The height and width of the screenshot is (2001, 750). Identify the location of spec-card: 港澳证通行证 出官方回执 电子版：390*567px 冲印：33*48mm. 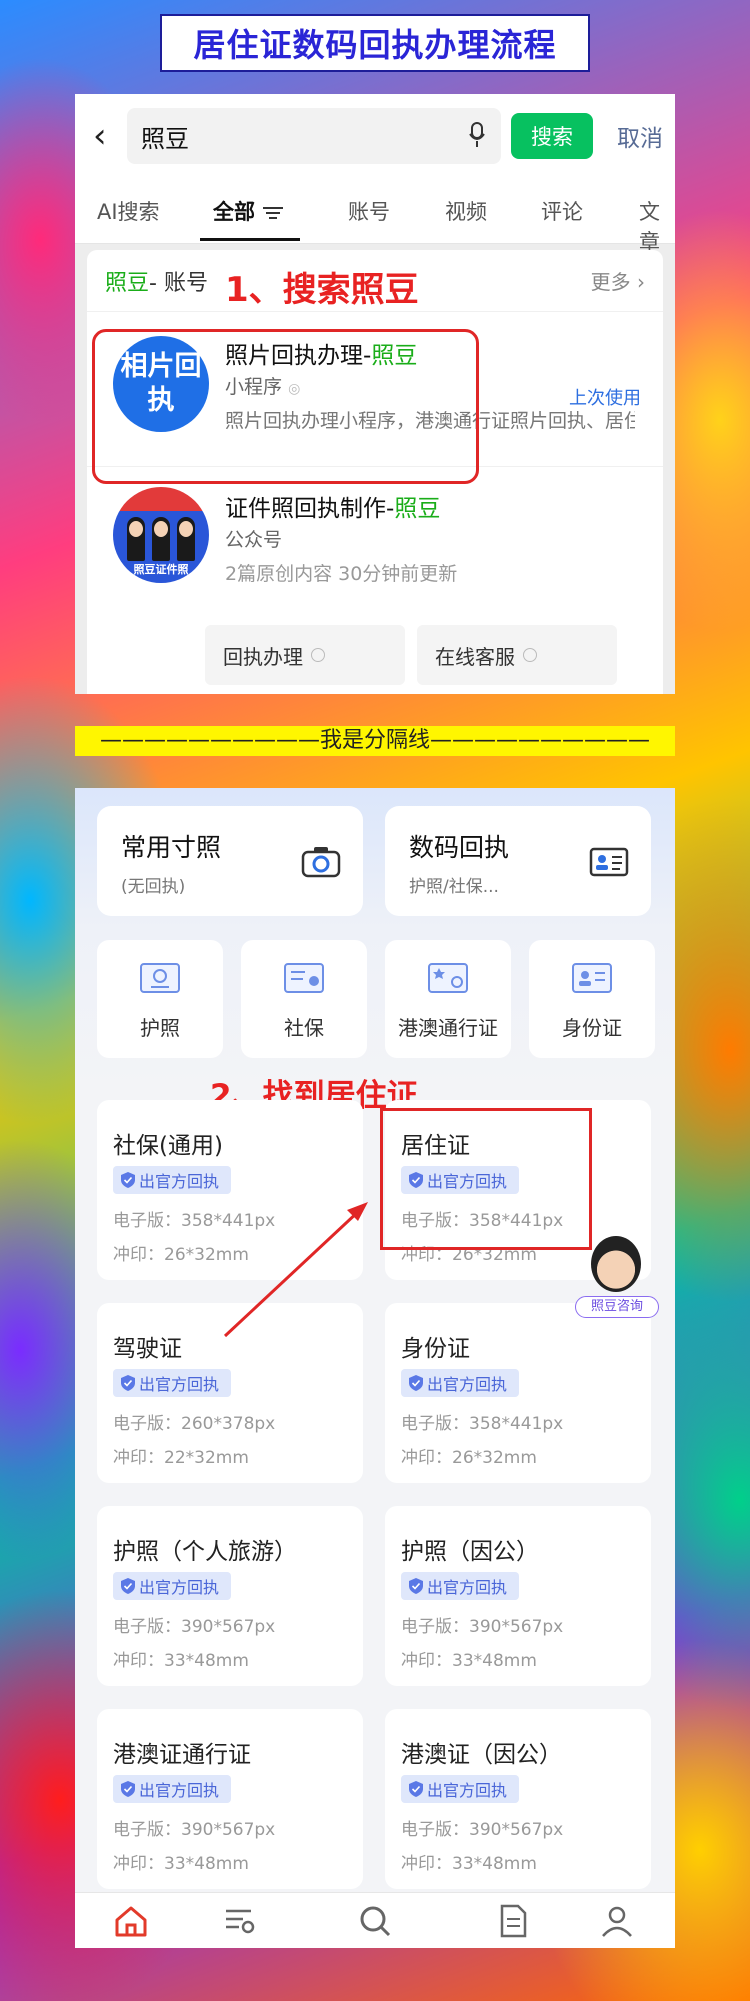
(230, 1799).